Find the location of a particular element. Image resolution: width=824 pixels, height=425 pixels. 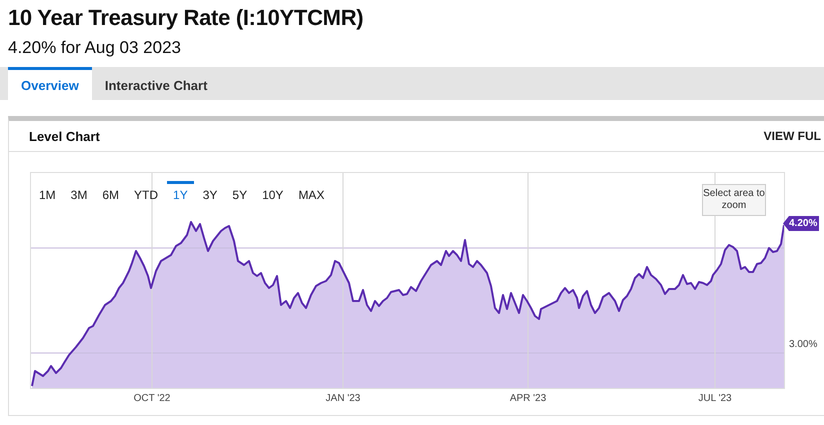

axis-label: JUL '23 is located at coordinates (715, 398).